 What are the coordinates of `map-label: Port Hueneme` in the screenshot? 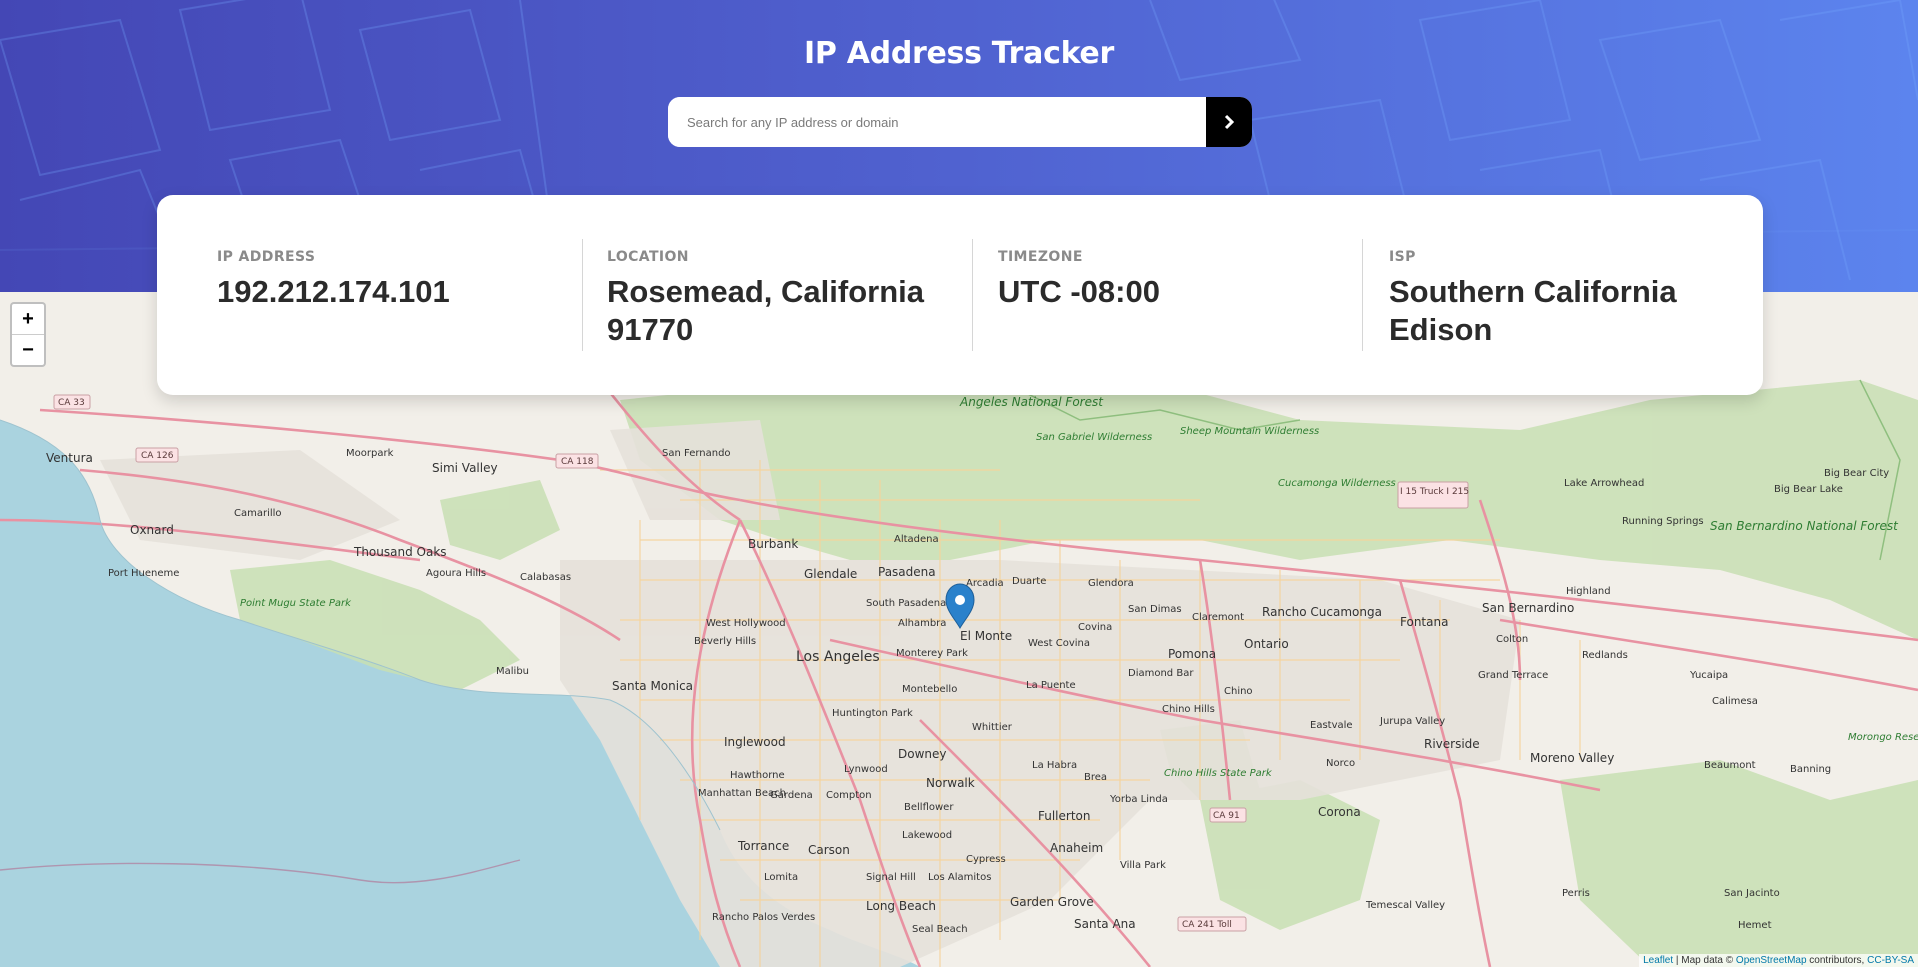 It's located at (143, 573).